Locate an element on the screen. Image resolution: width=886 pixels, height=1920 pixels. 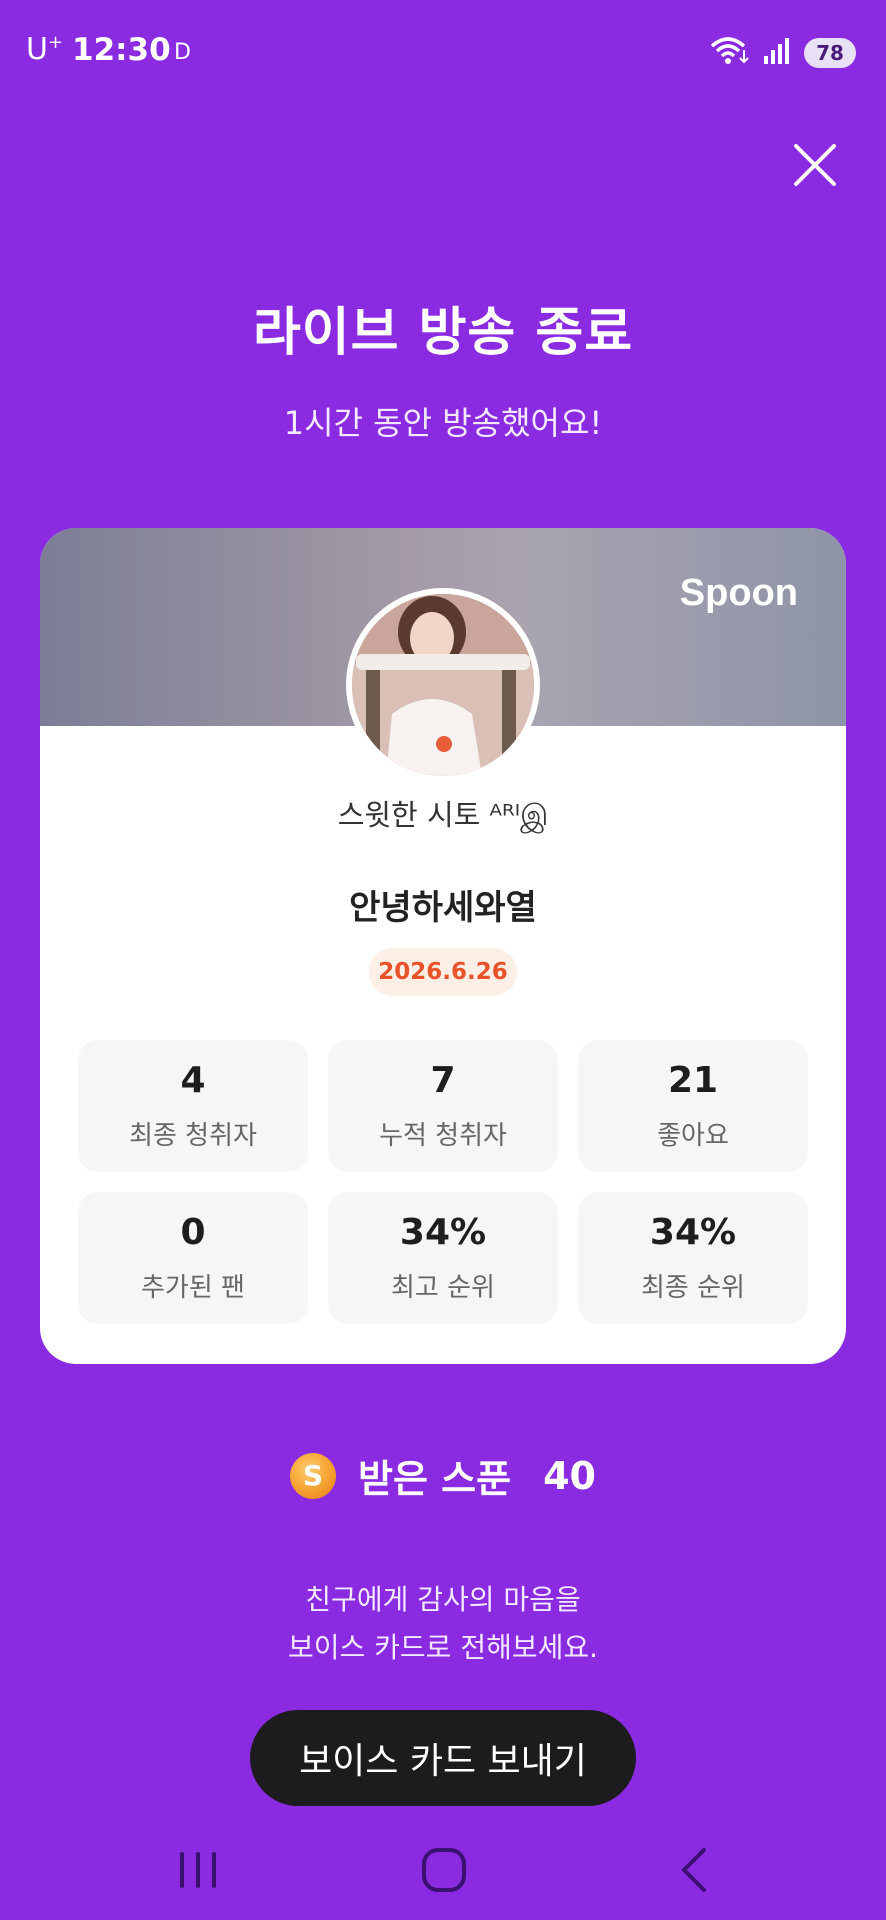
profile-photo is located at coordinates (443, 685).